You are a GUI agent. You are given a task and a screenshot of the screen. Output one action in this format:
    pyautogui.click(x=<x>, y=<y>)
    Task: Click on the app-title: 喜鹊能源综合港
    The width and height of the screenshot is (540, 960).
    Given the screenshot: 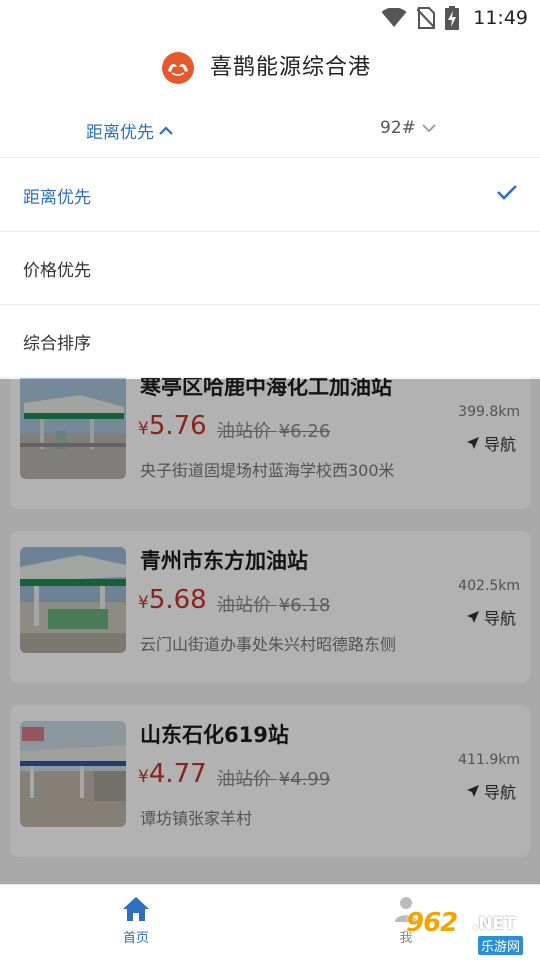 What is the action you would take?
    pyautogui.click(x=291, y=67)
    